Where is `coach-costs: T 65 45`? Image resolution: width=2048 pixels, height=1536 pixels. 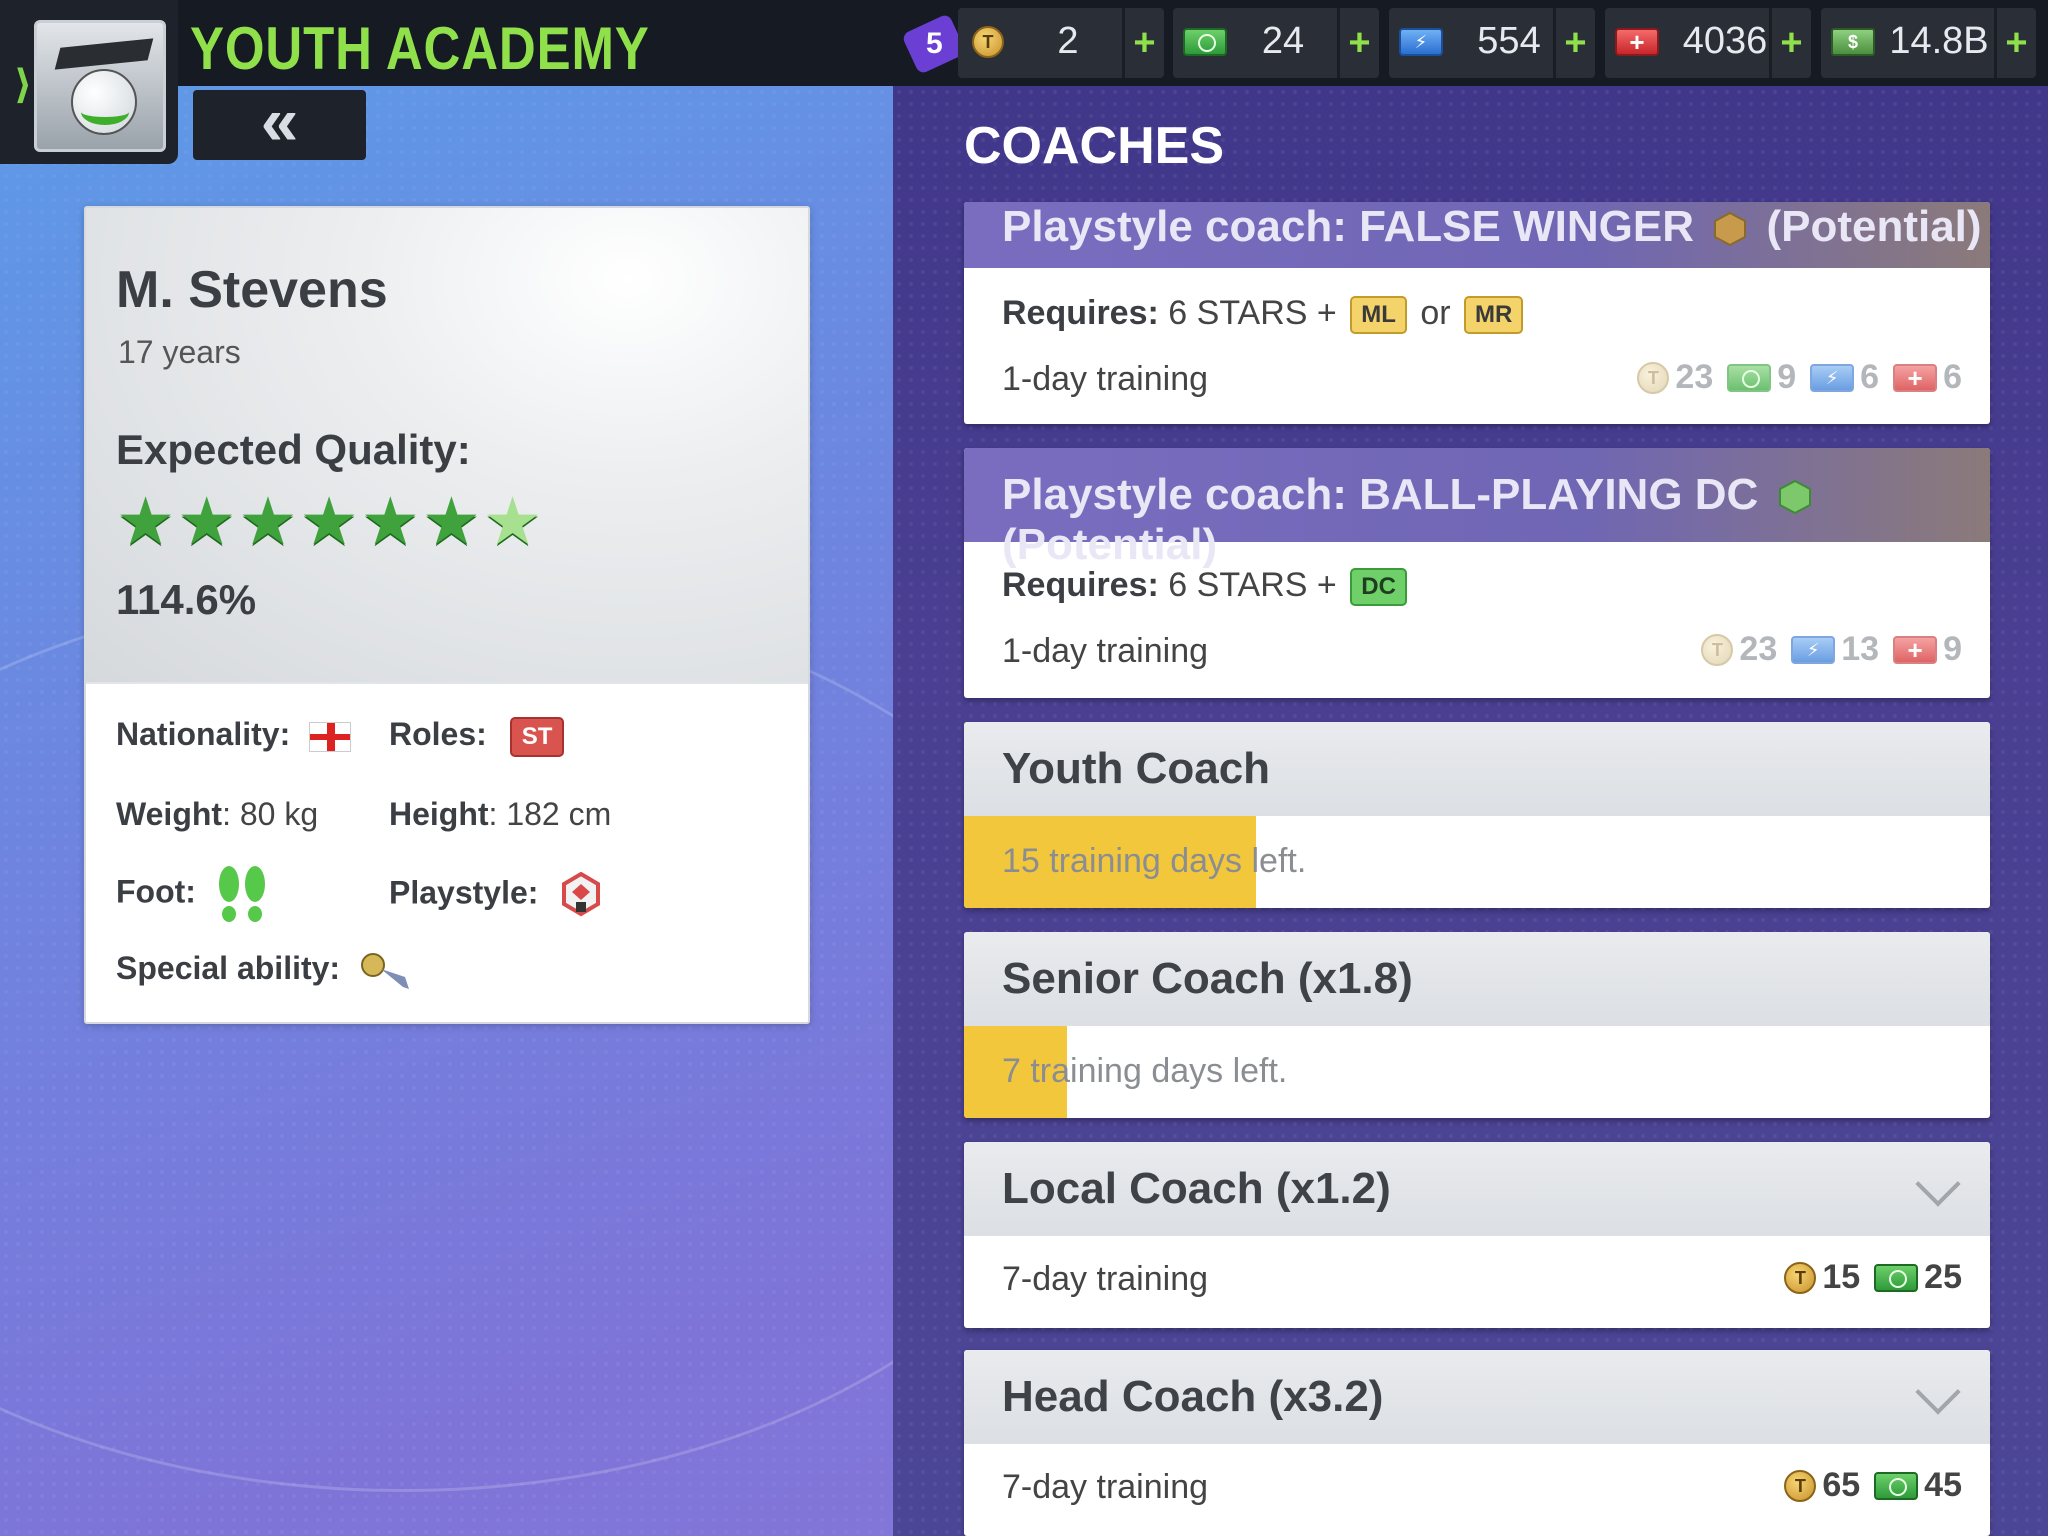 coach-costs: T 65 45 is located at coordinates (1873, 1485).